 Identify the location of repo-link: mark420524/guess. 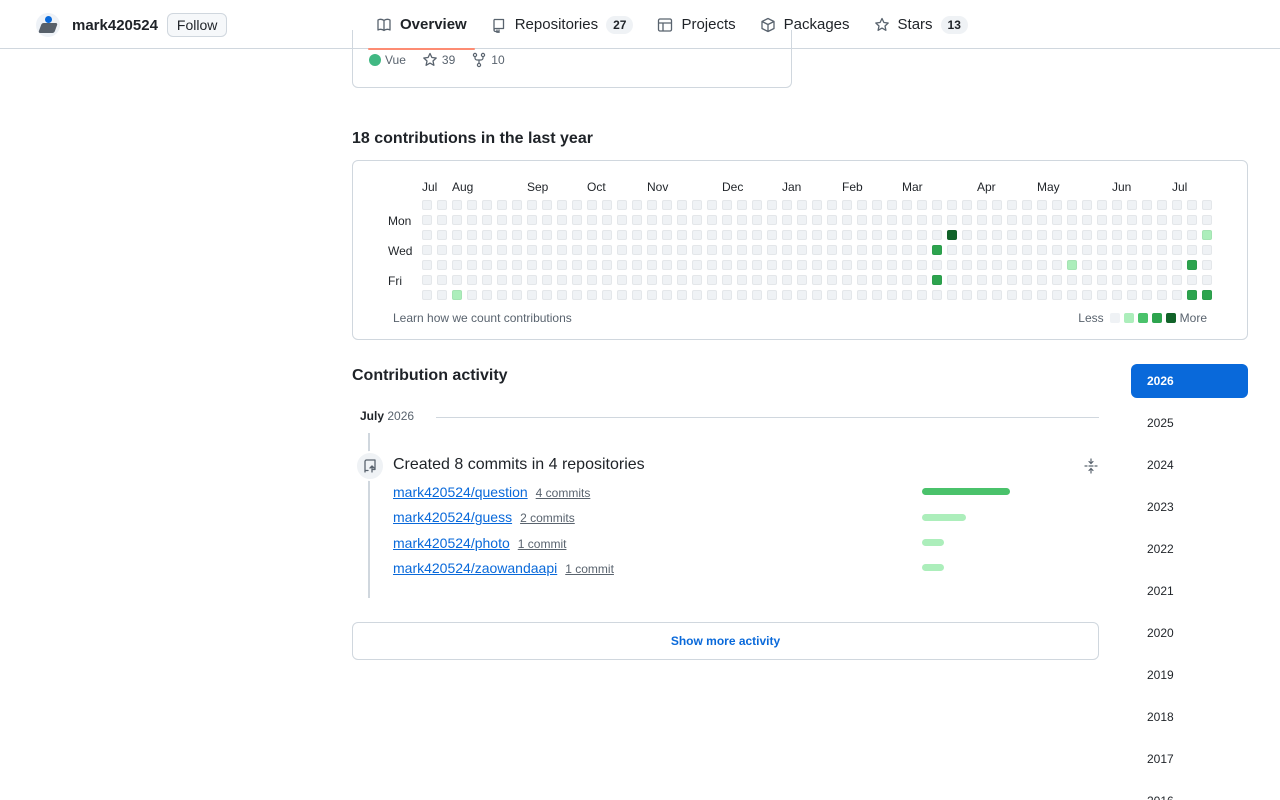
(452, 517).